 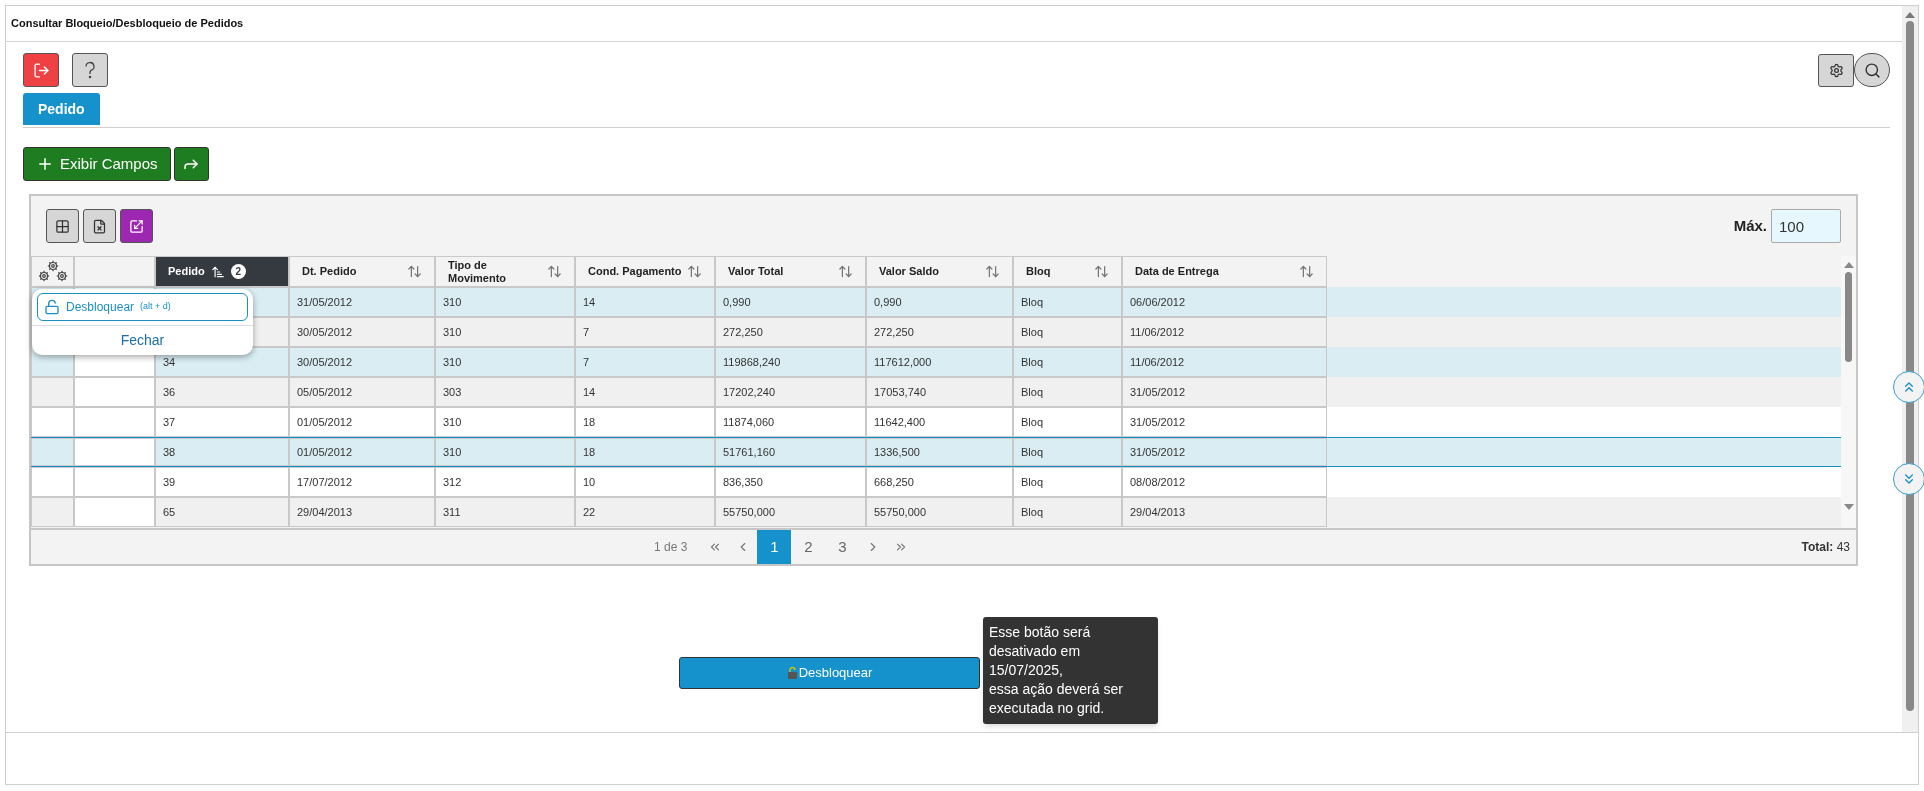 I want to click on table-cell: 08/08/2012, so click(x=1224, y=482).